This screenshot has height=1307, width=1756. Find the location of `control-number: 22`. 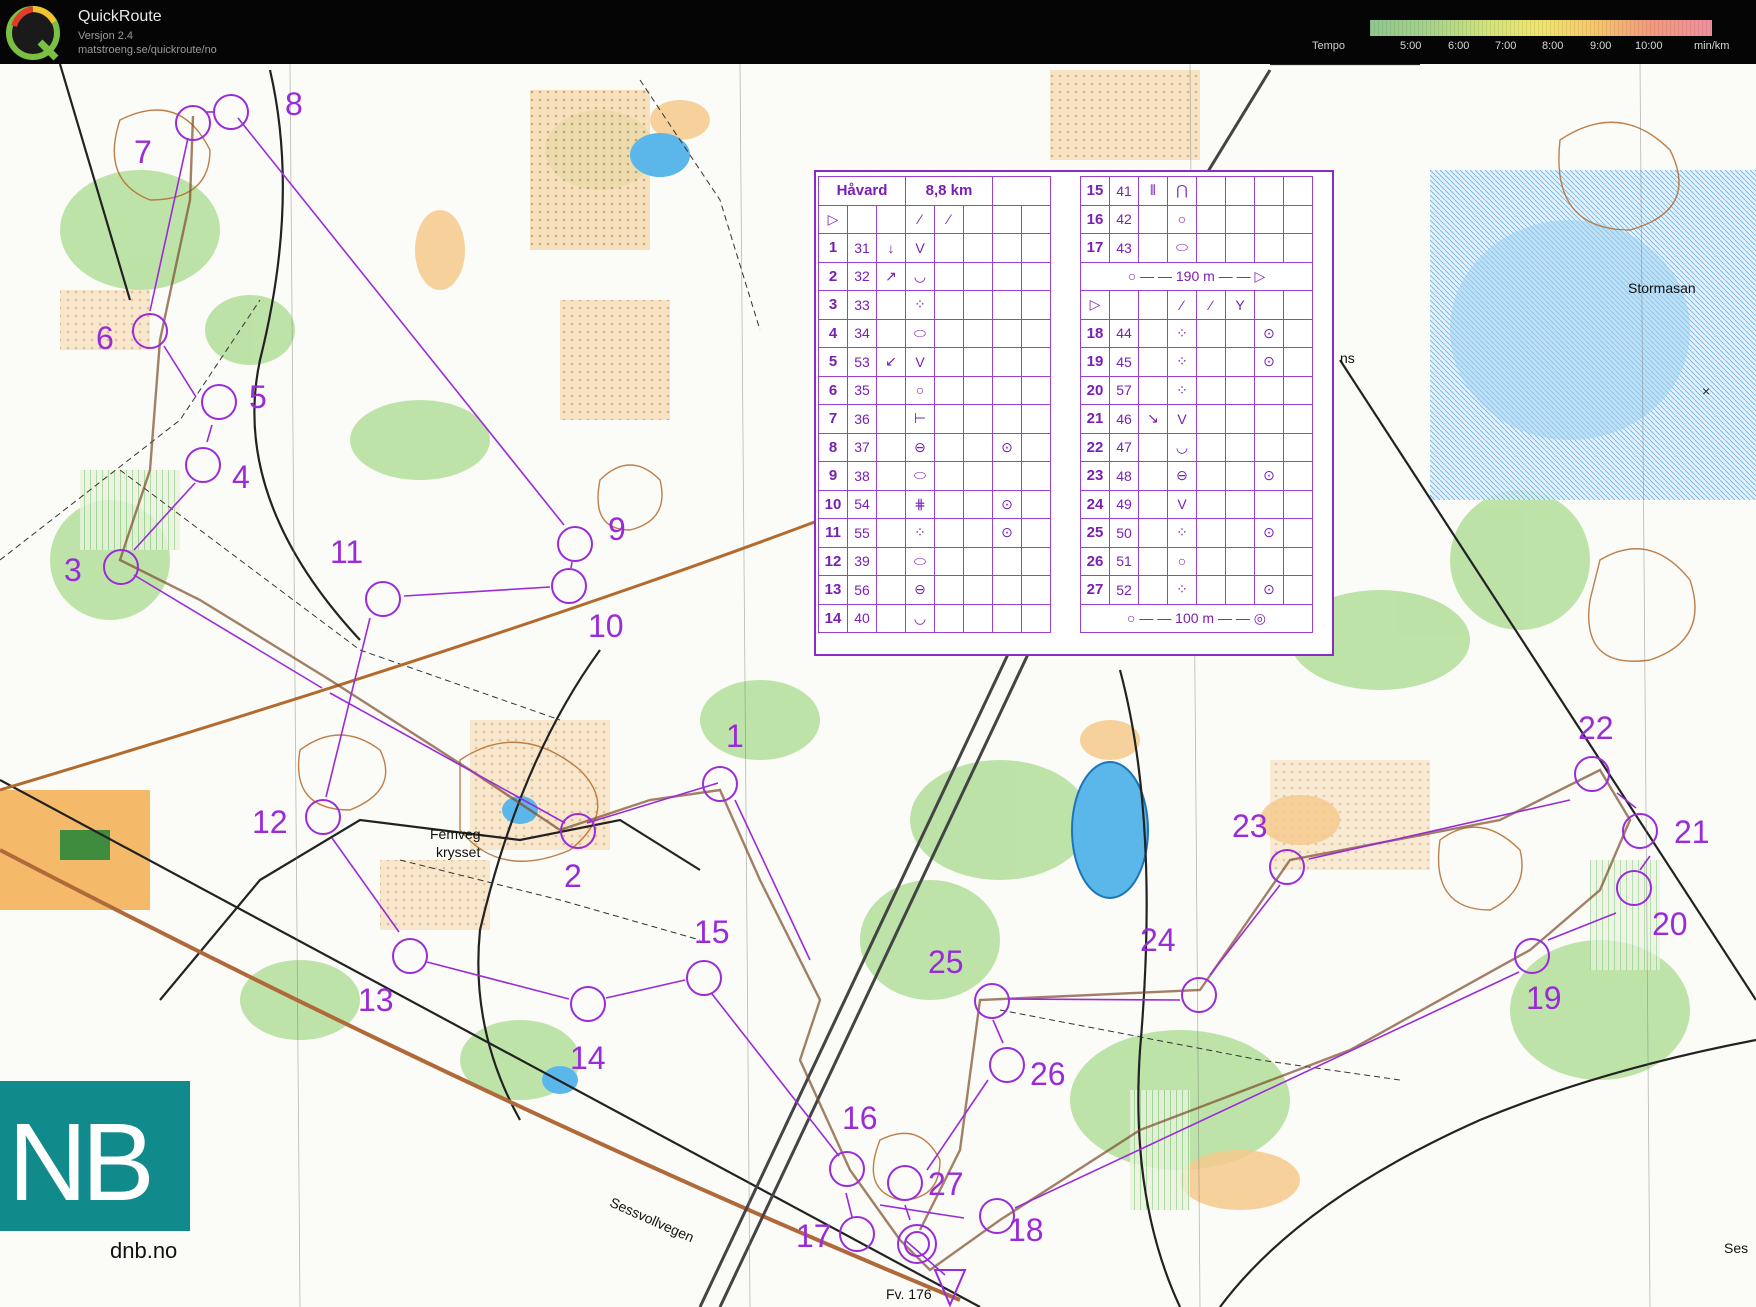

control-number: 22 is located at coordinates (1596, 728).